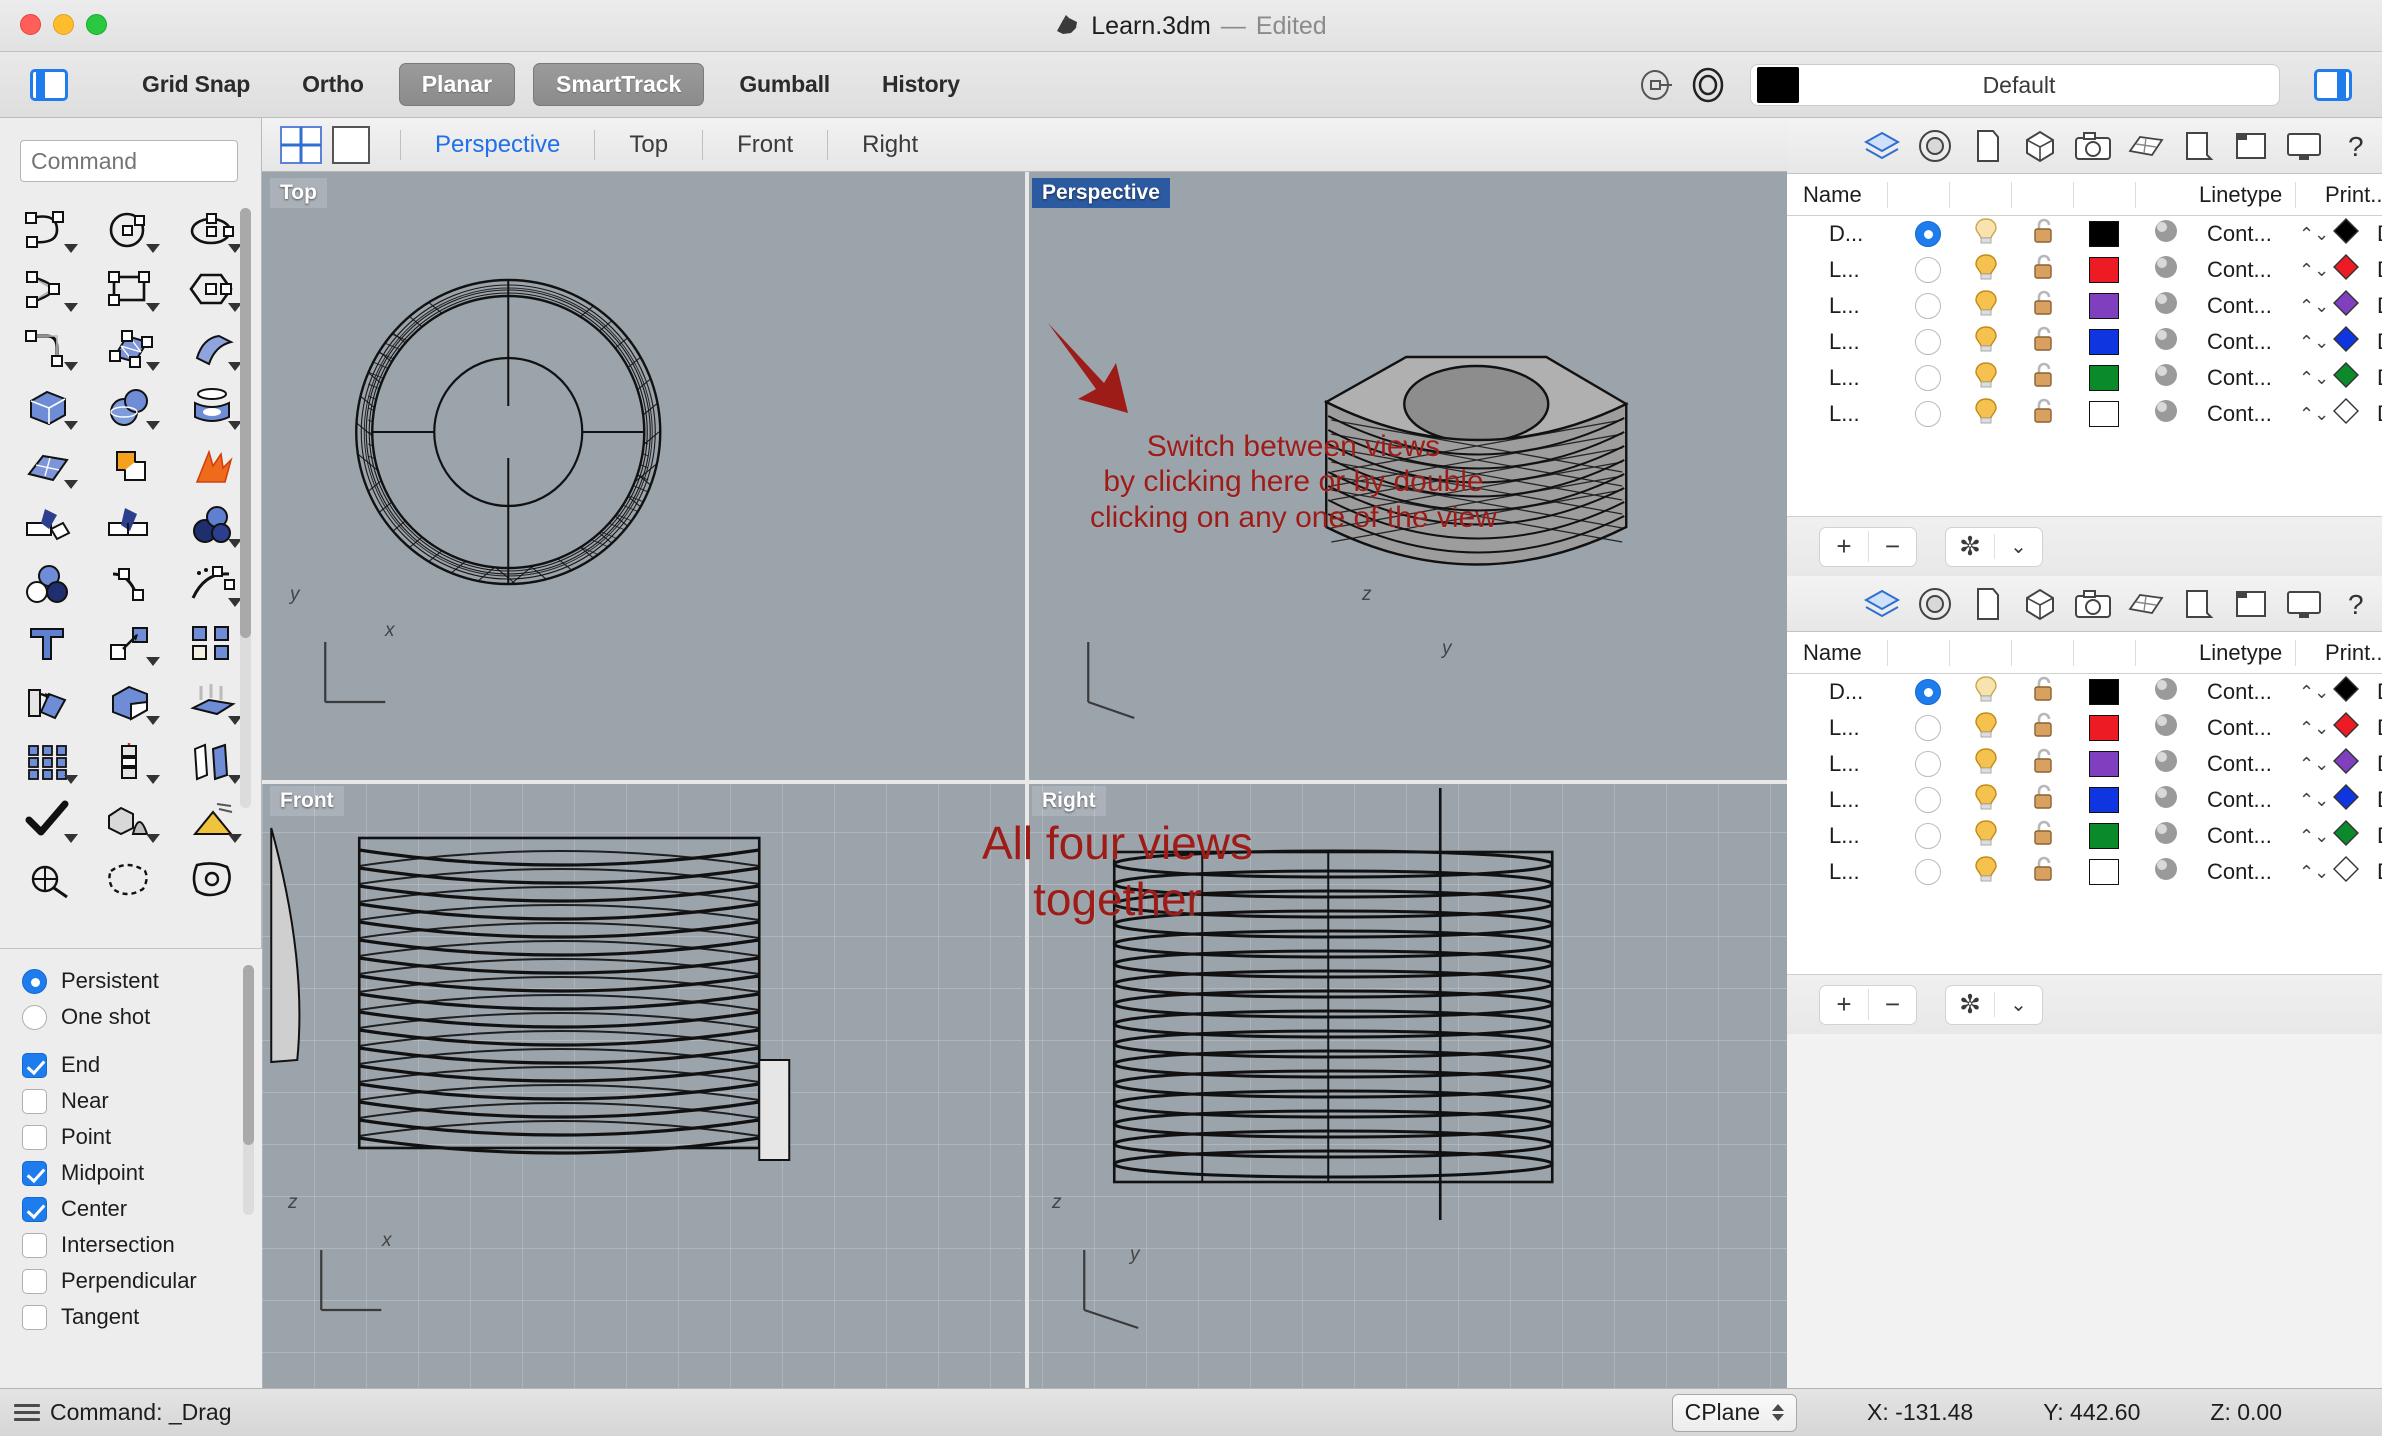 This screenshot has width=2382, height=1436. Describe the element at coordinates (921, 84) in the screenshot. I see `history-toggle: History` at that location.